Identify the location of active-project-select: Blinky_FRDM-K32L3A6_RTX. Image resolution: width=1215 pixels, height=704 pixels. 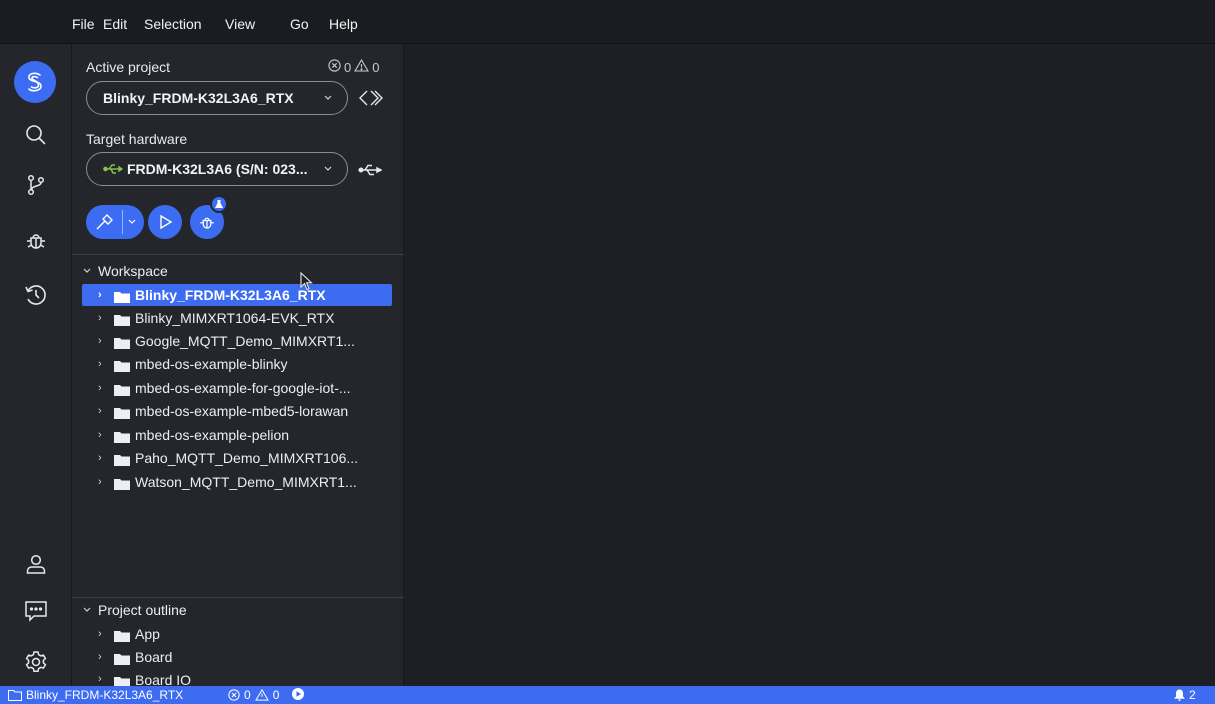
(217, 98).